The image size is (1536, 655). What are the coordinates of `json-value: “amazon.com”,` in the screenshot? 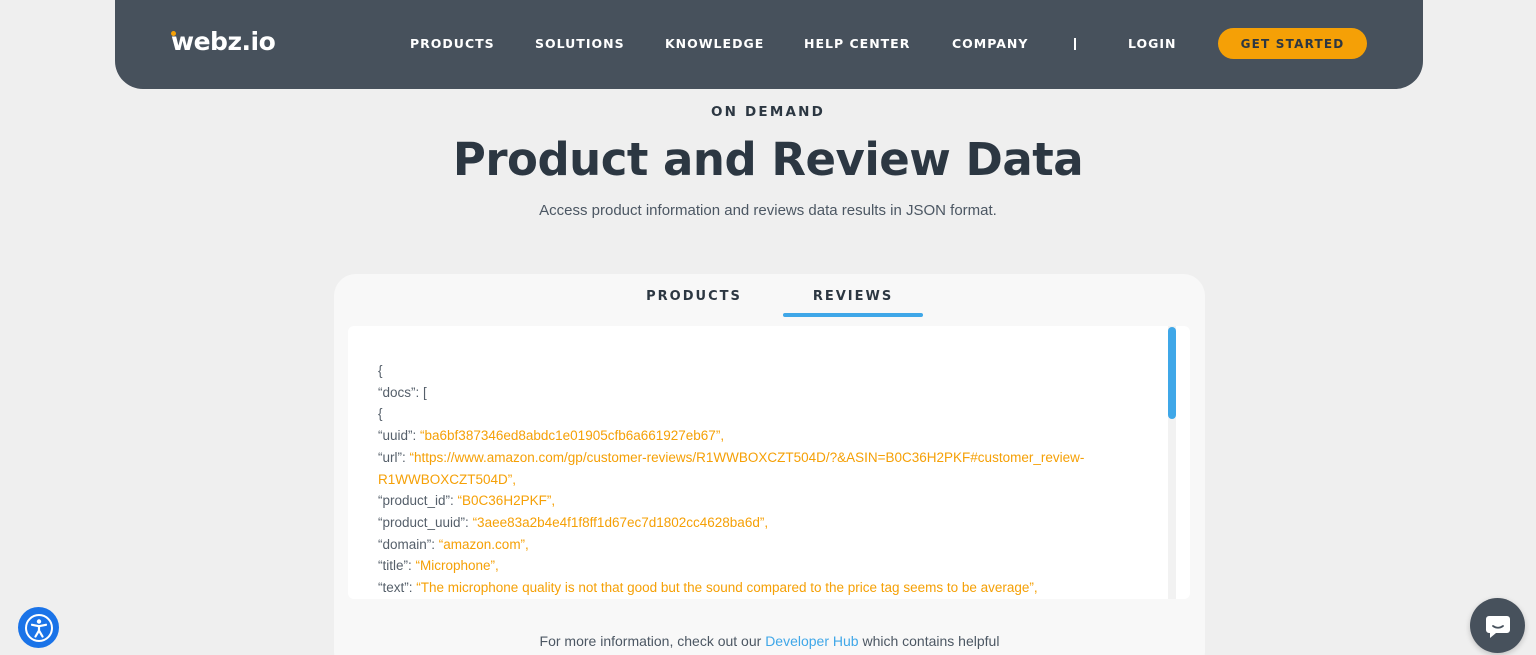 It's located at (483, 544).